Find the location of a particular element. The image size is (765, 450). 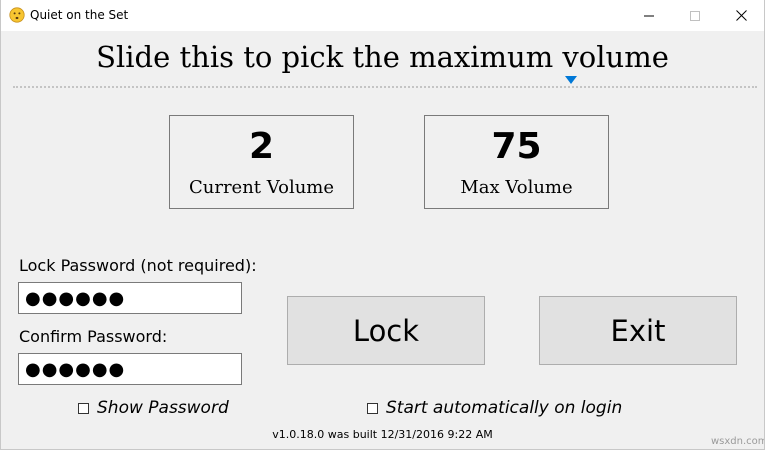

current-volume-value: 2 is located at coordinates (261, 146).